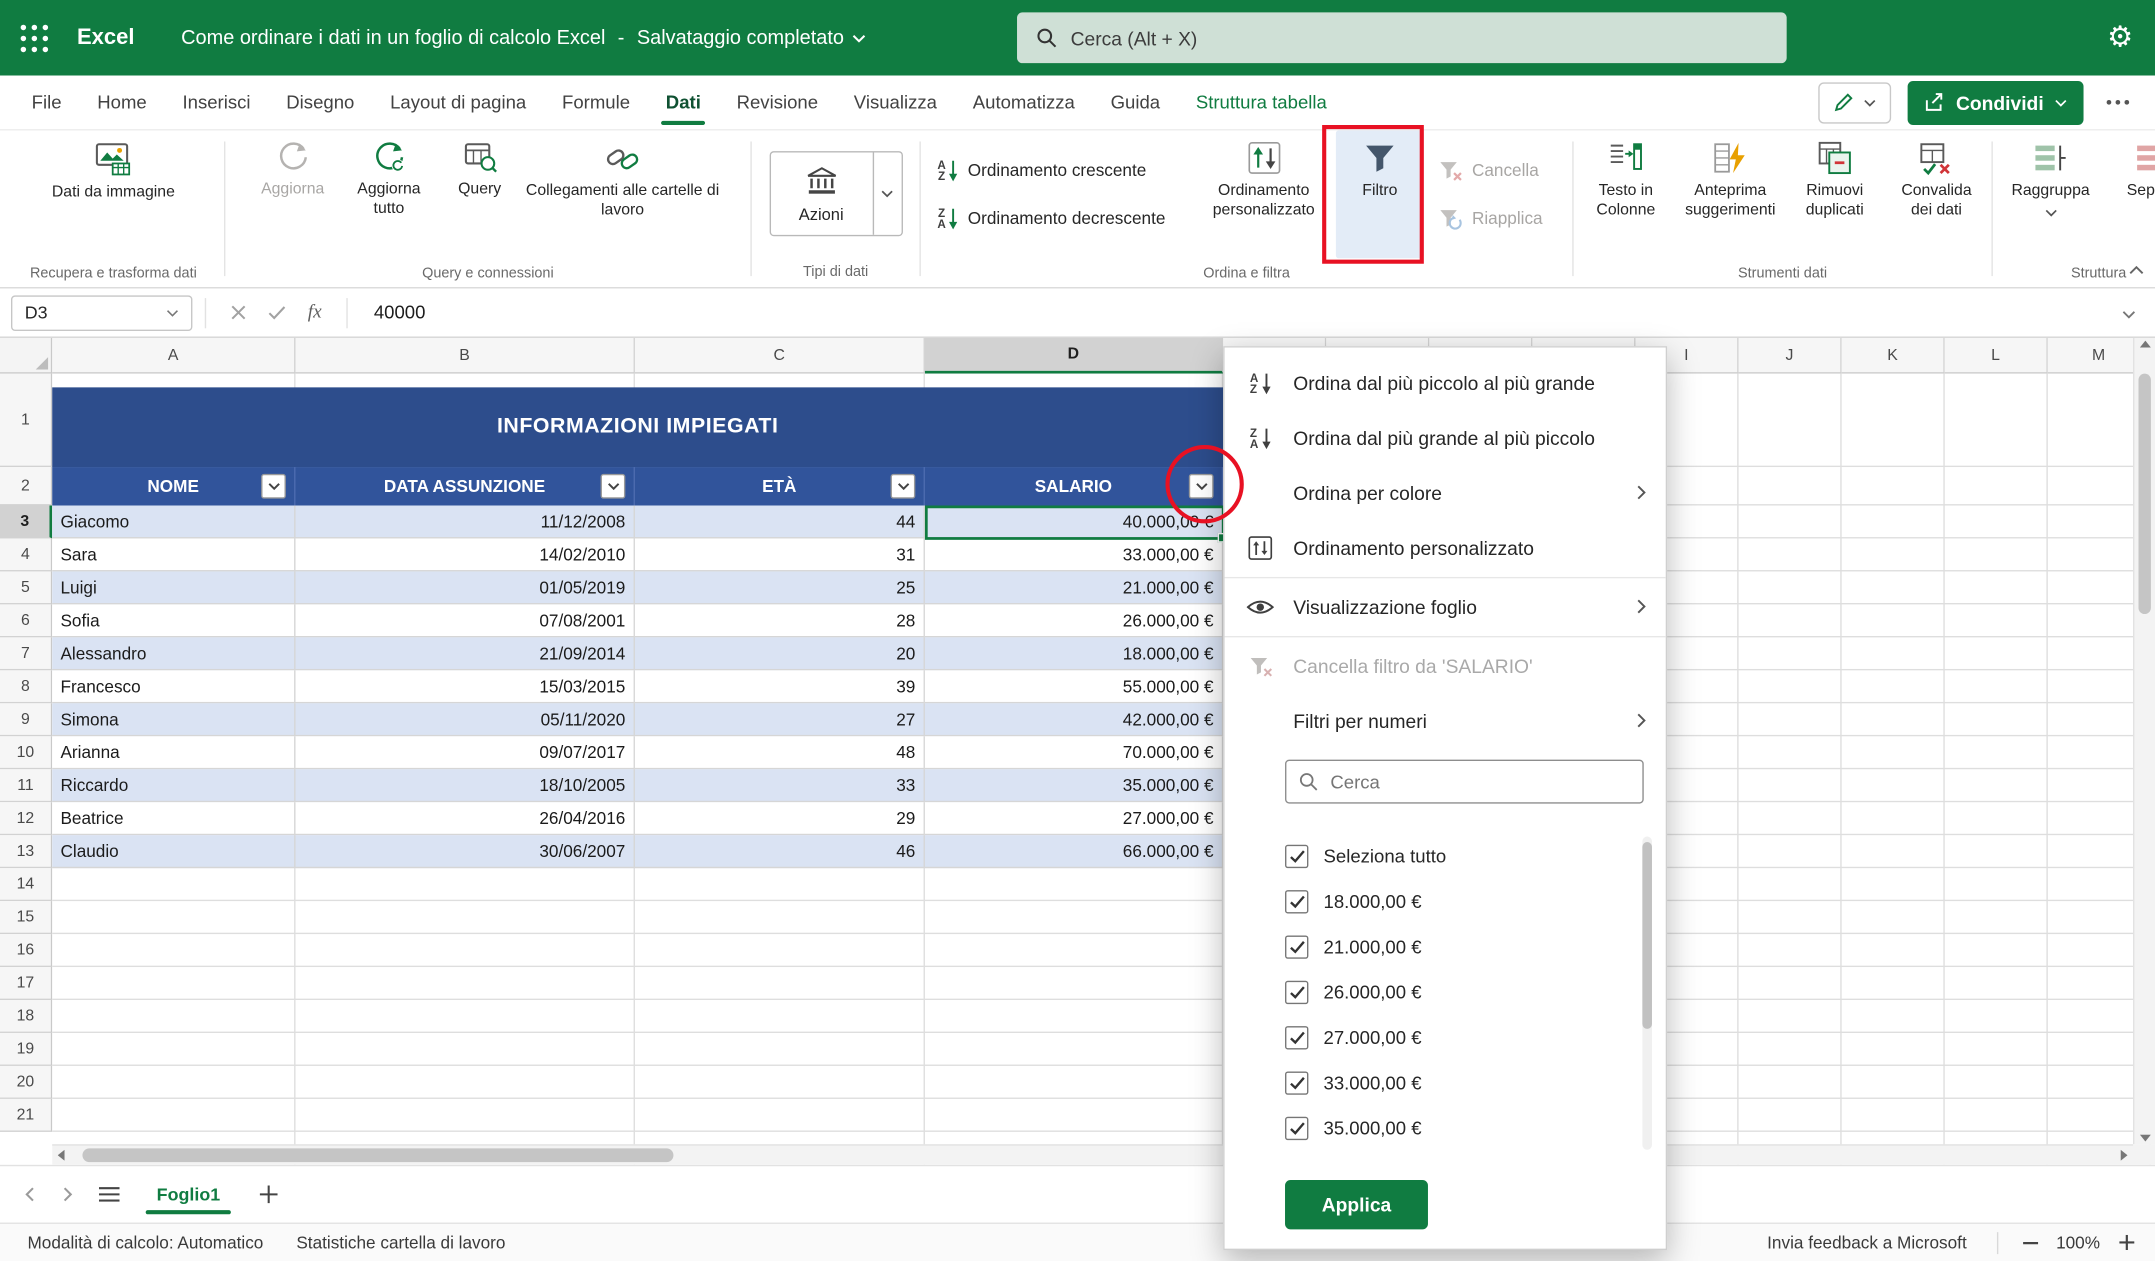  I want to click on menu-sort-descending: ZA Ordina dal più grande al più piccolo, so click(1445, 438).